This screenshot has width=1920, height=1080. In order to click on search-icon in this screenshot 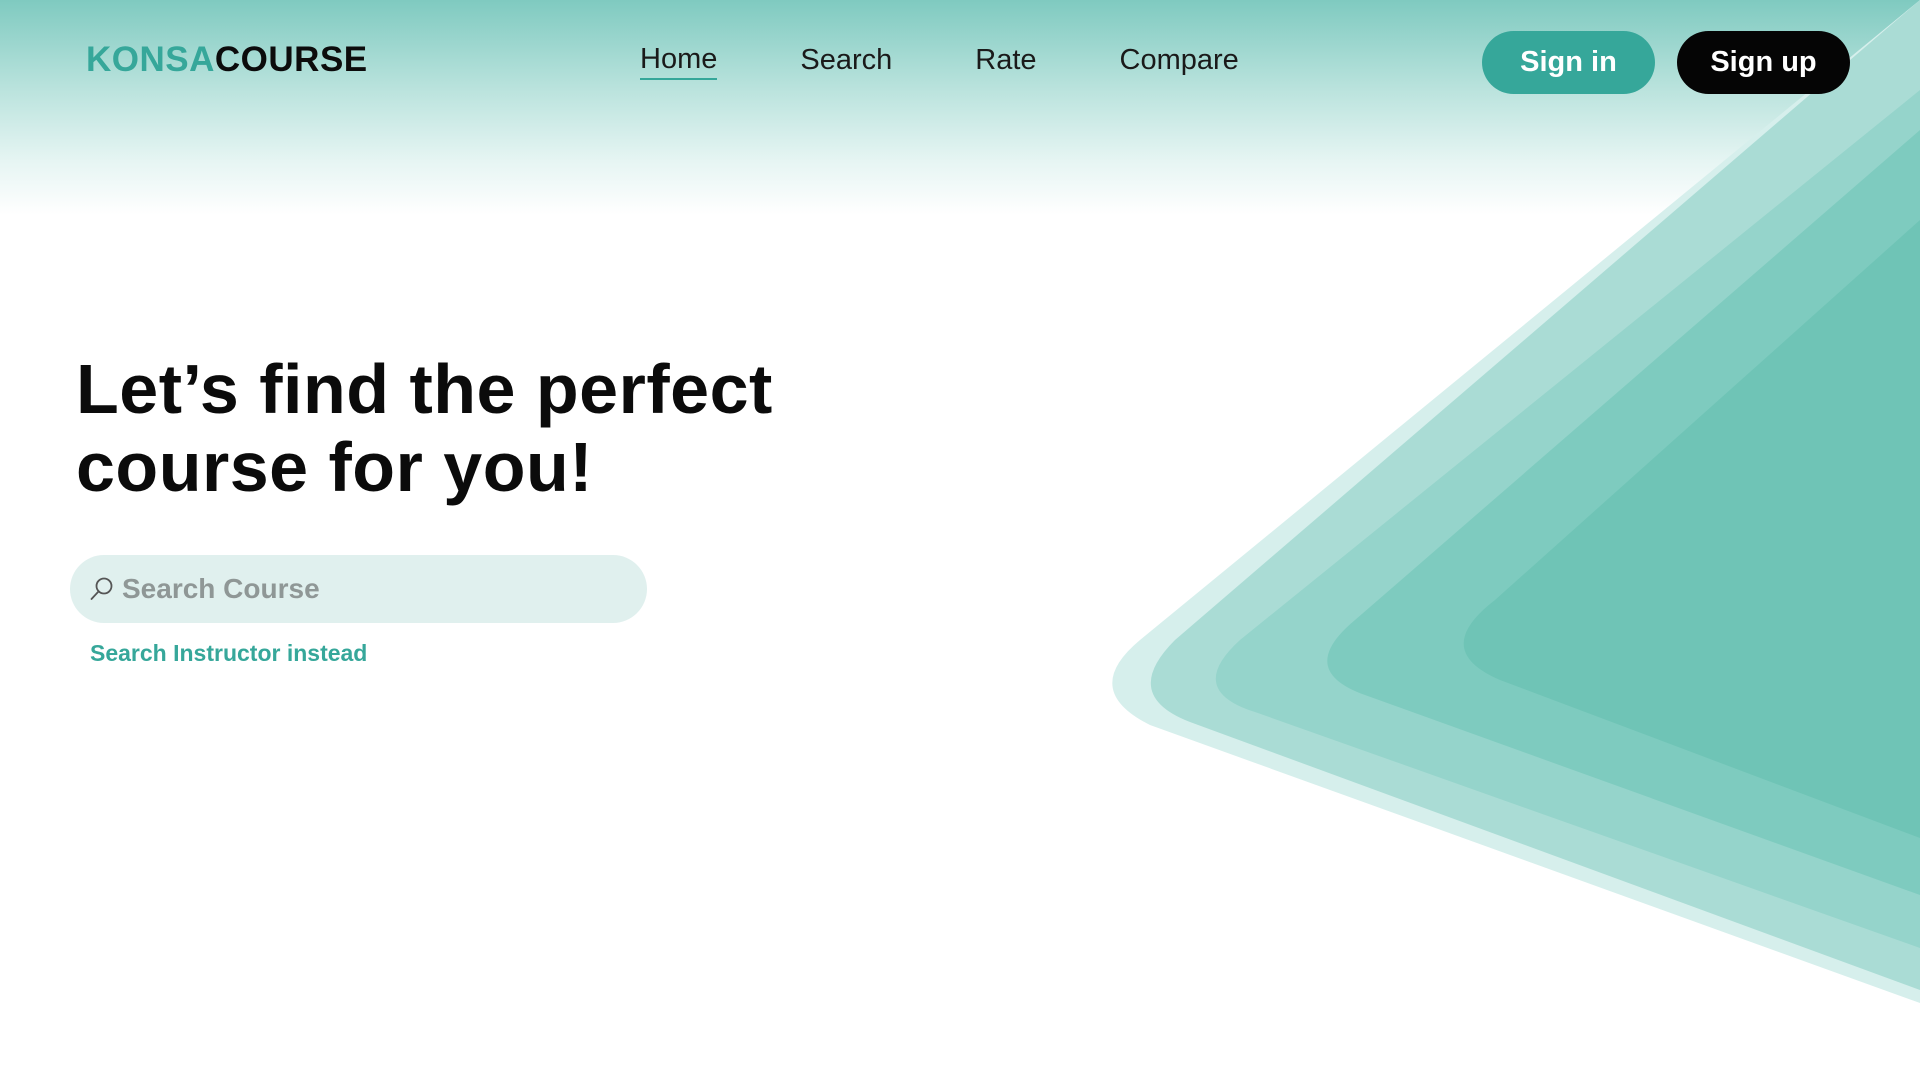, I will do `click(102, 589)`.